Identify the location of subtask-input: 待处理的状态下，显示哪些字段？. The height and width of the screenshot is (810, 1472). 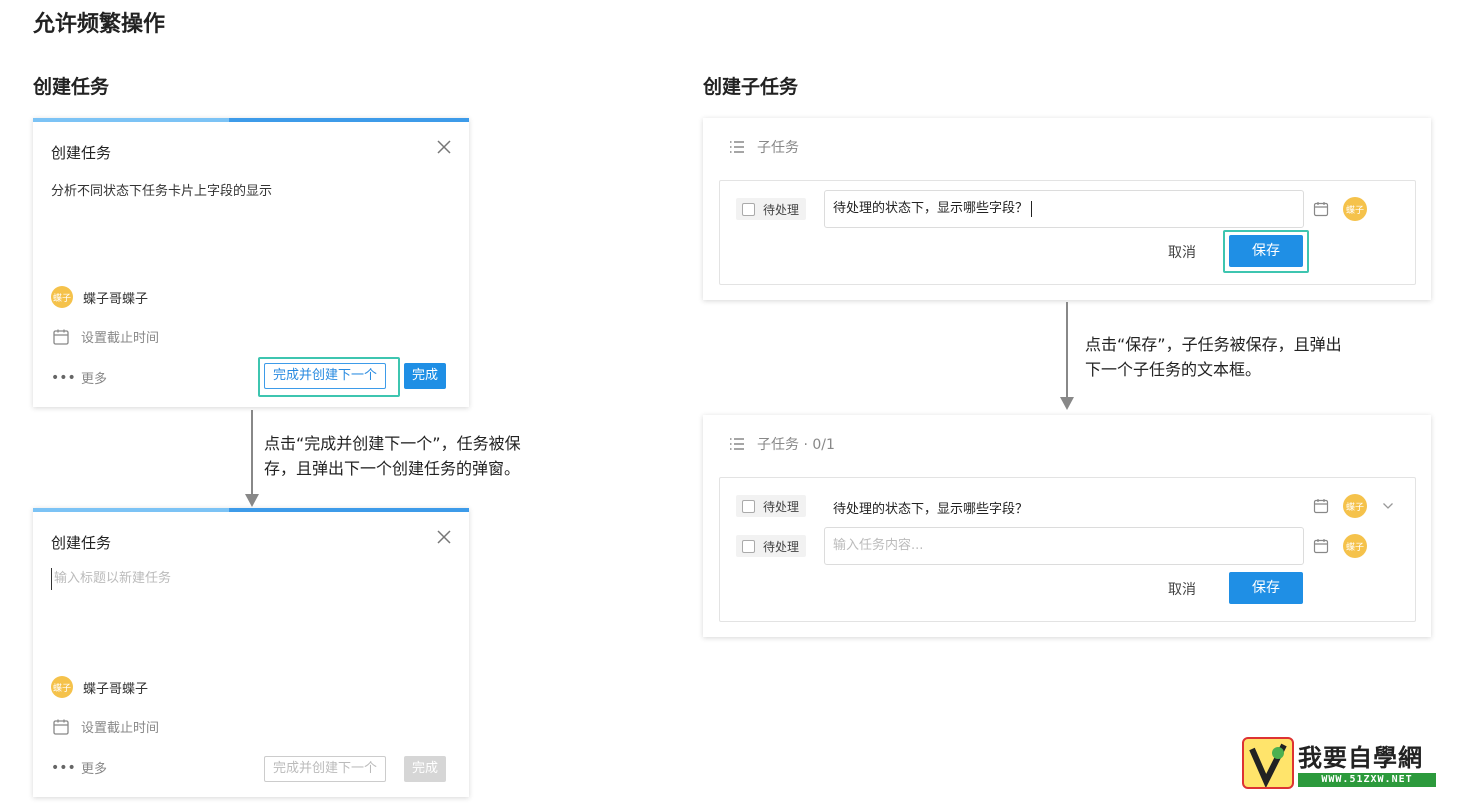
(1064, 209).